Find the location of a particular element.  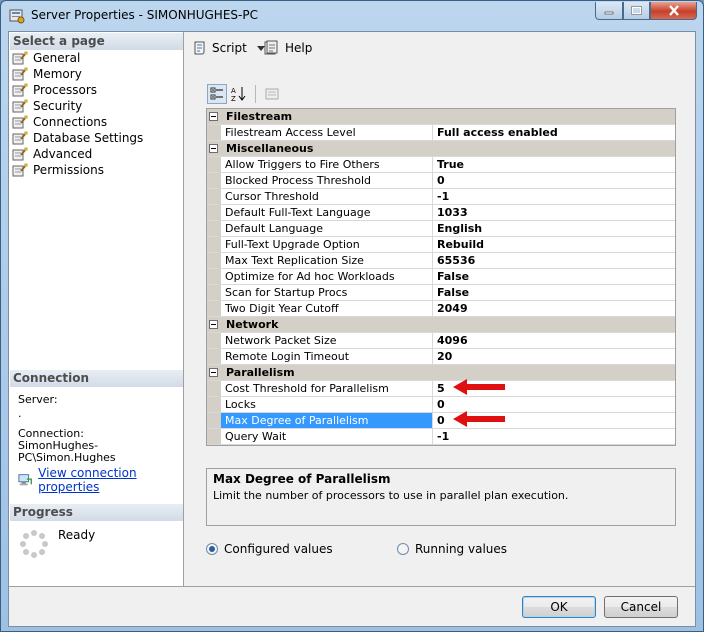

help-button: Help is located at coordinates (287, 48).